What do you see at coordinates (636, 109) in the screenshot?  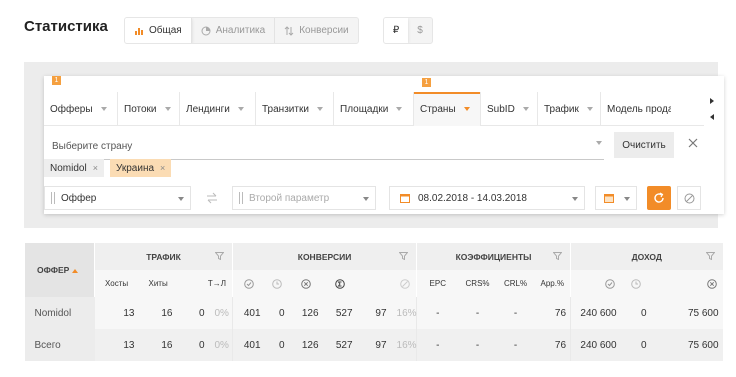 I see `dim-tab-sales-model: Модель прода` at bounding box center [636, 109].